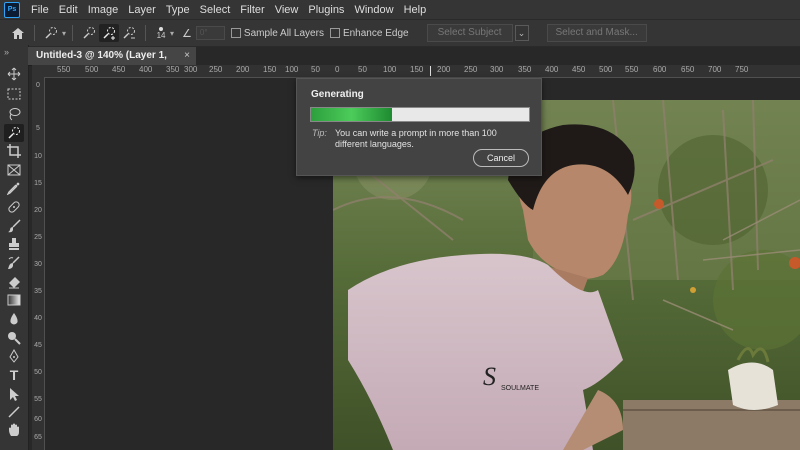  I want to click on path-selection-tool-icon, so click(14, 394).